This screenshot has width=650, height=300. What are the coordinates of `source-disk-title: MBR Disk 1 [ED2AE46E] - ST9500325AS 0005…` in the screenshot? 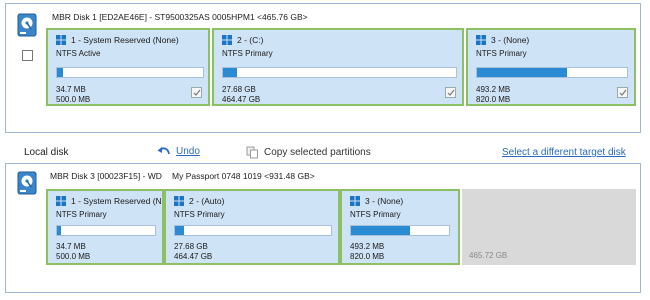 It's located at (180, 17).